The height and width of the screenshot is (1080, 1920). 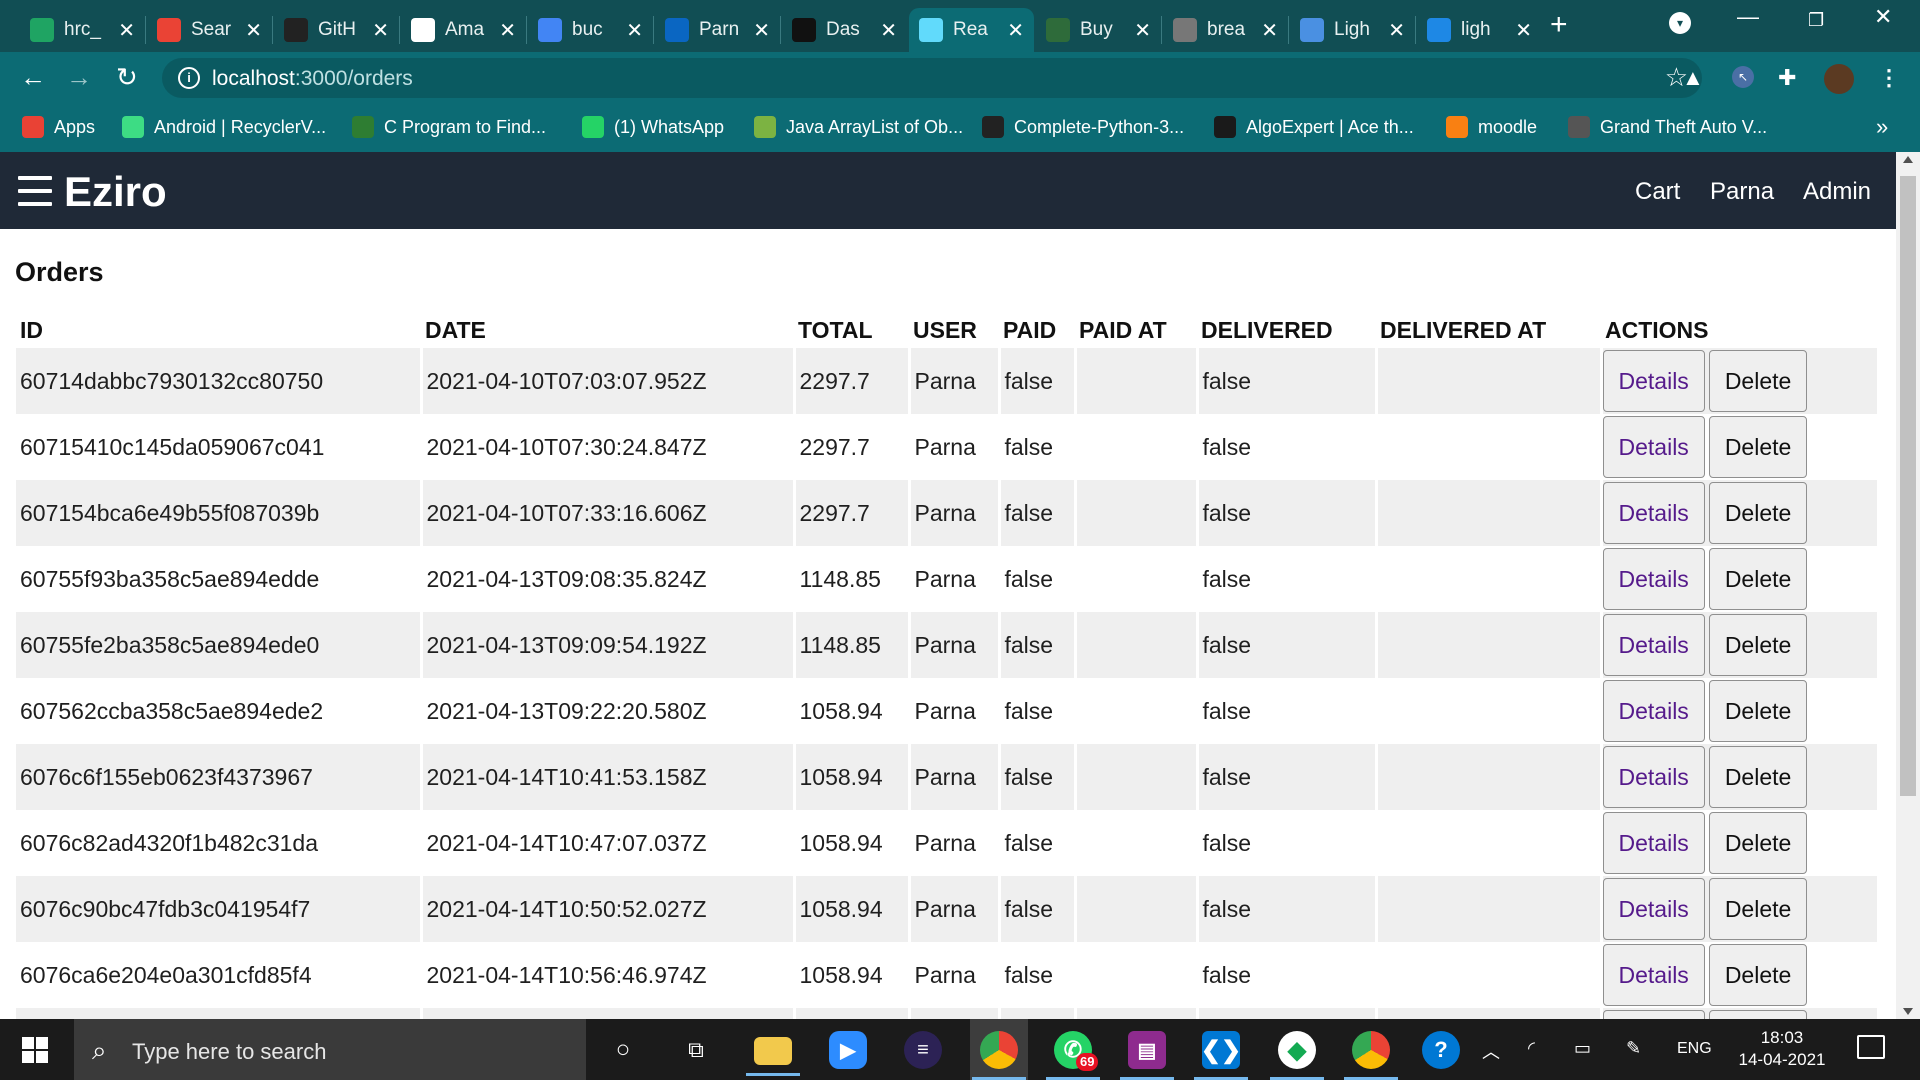 I want to click on chrome-profile-icon, so click(x=1371, y=1055).